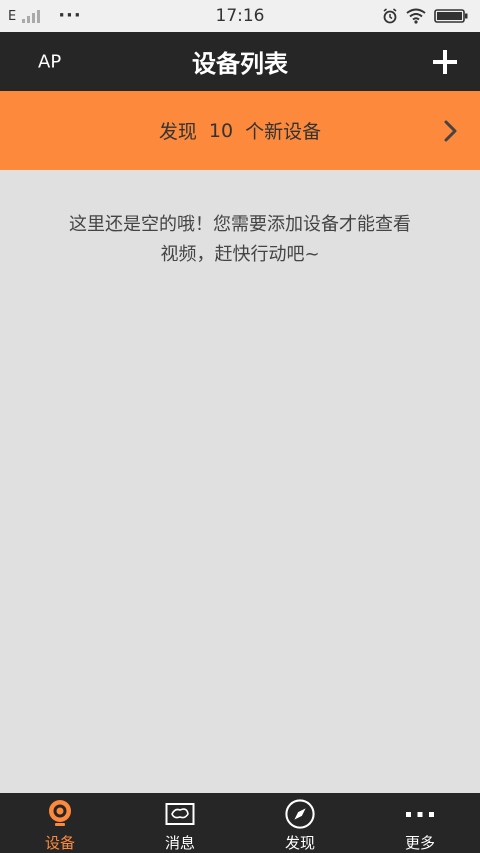 The height and width of the screenshot is (853, 480). What do you see at coordinates (60, 814) in the screenshot?
I see `camera-icon` at bounding box center [60, 814].